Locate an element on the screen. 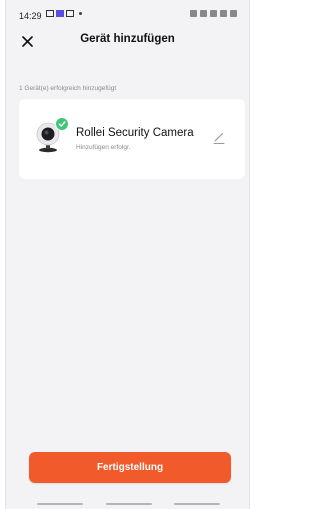 The width and height of the screenshot is (320, 509). added-count-text: 1 Gerät(e) erfolgreich hinzugefügt is located at coordinates (68, 88).